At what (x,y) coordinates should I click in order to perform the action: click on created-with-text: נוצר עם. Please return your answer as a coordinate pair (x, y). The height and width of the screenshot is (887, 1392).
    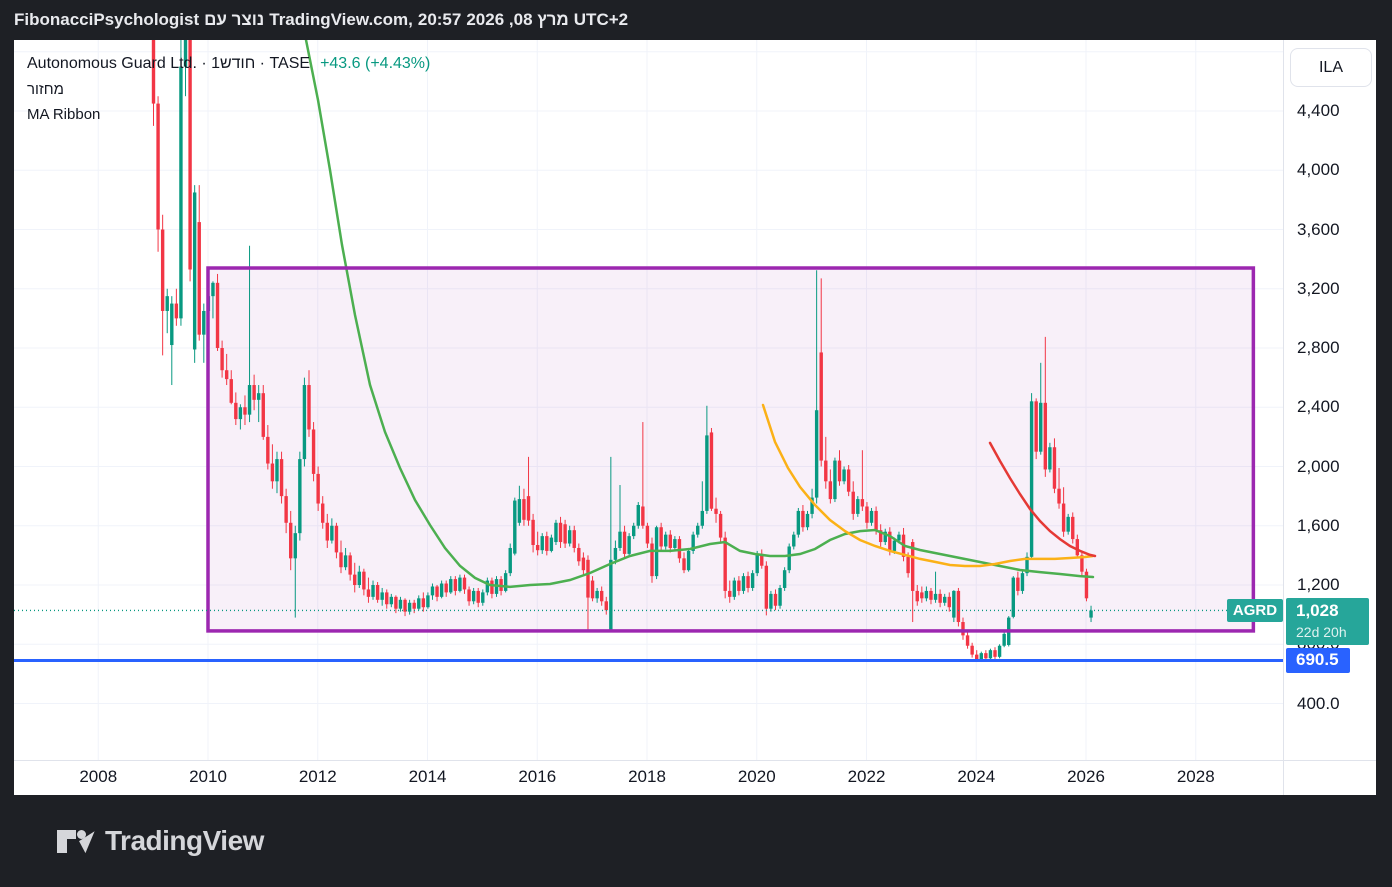
    Looking at the image, I should click on (234, 19).